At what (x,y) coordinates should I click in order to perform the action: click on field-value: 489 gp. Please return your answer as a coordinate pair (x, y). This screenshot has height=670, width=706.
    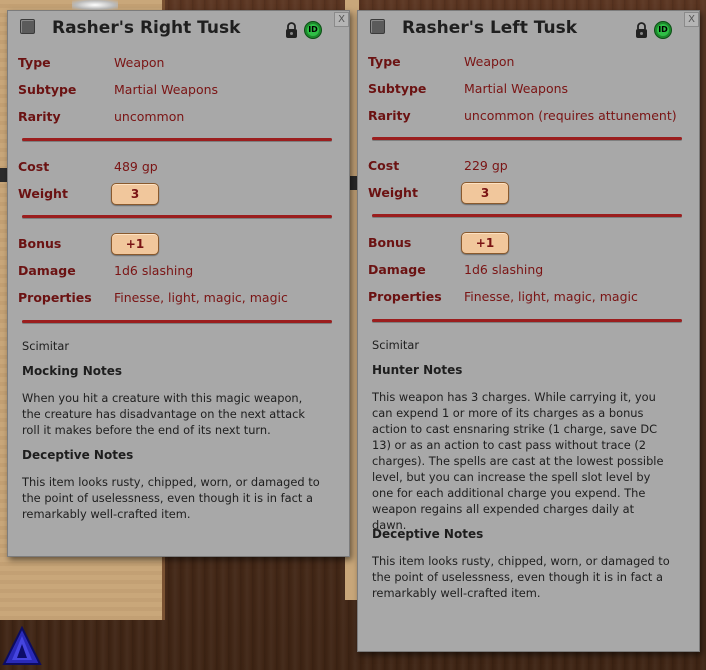
    Looking at the image, I should click on (136, 166).